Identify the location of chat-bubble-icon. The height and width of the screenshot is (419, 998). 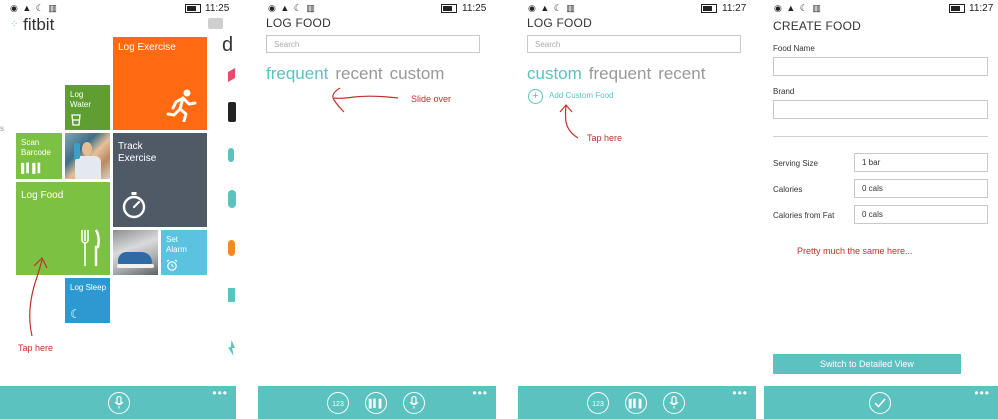
(215, 23).